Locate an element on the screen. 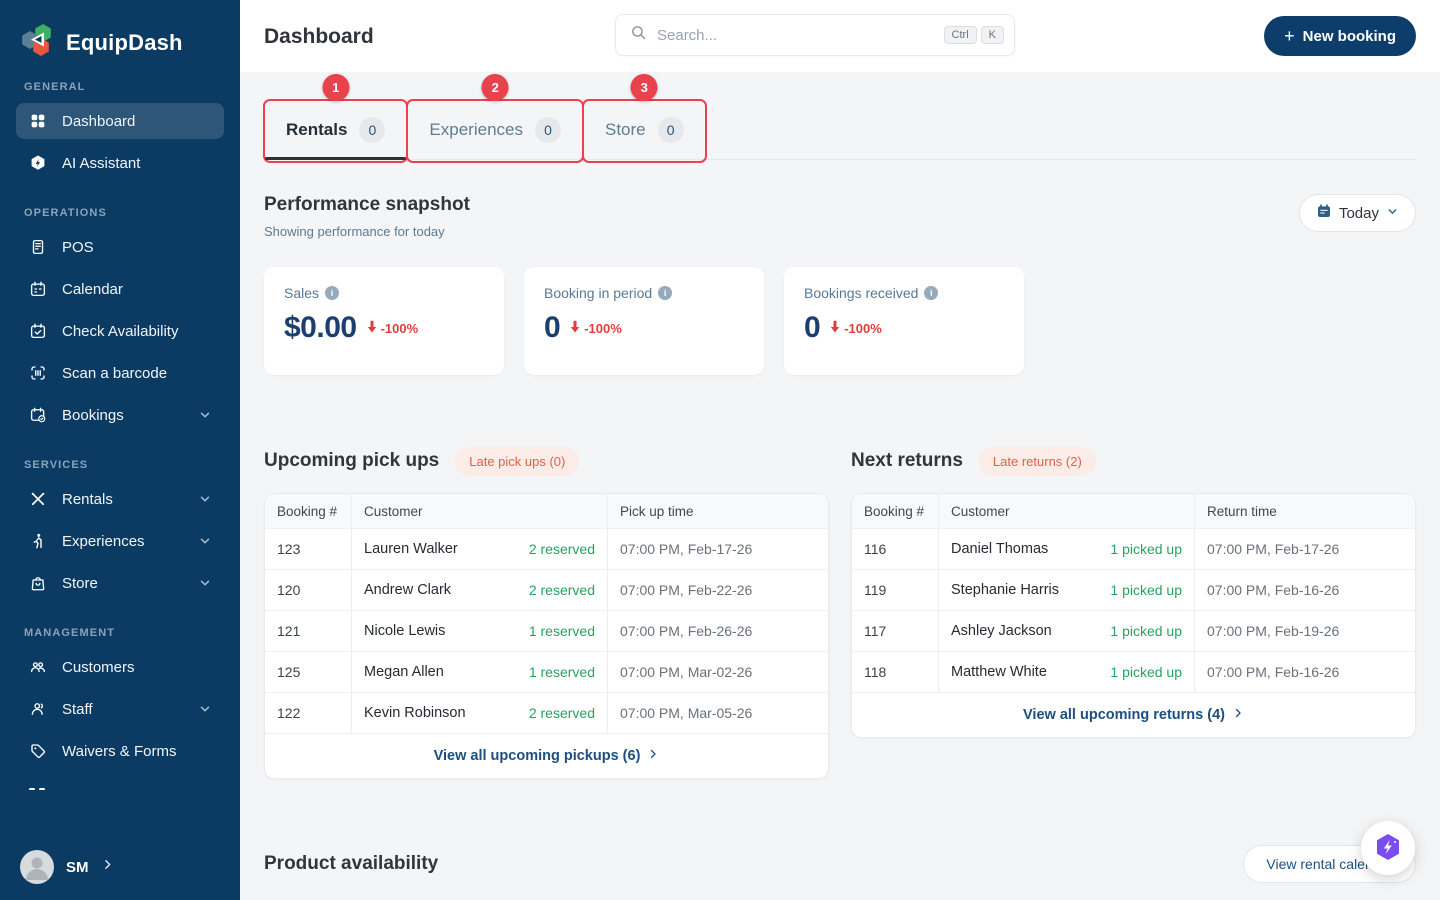 The width and height of the screenshot is (1440, 900). bookings-calendar-icon is located at coordinates (38, 415).